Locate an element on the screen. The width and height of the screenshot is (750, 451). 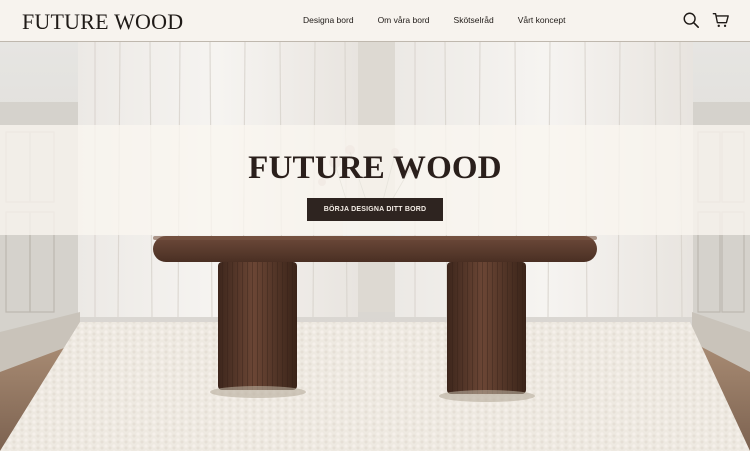
site-logo: FUTURE WOOD is located at coordinates (102, 22).